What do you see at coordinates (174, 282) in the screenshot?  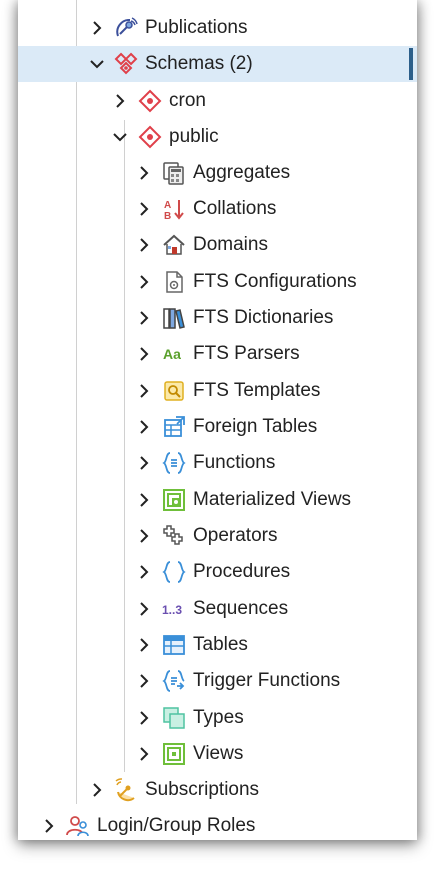 I see `fts-configuration-icon` at bounding box center [174, 282].